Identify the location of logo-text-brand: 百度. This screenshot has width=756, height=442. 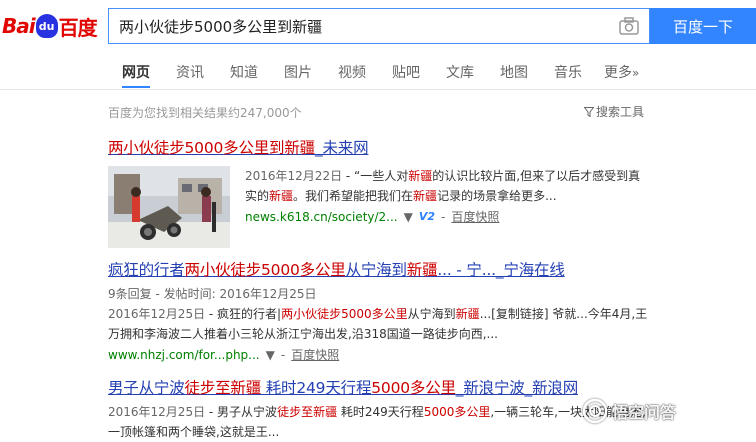
(78, 27).